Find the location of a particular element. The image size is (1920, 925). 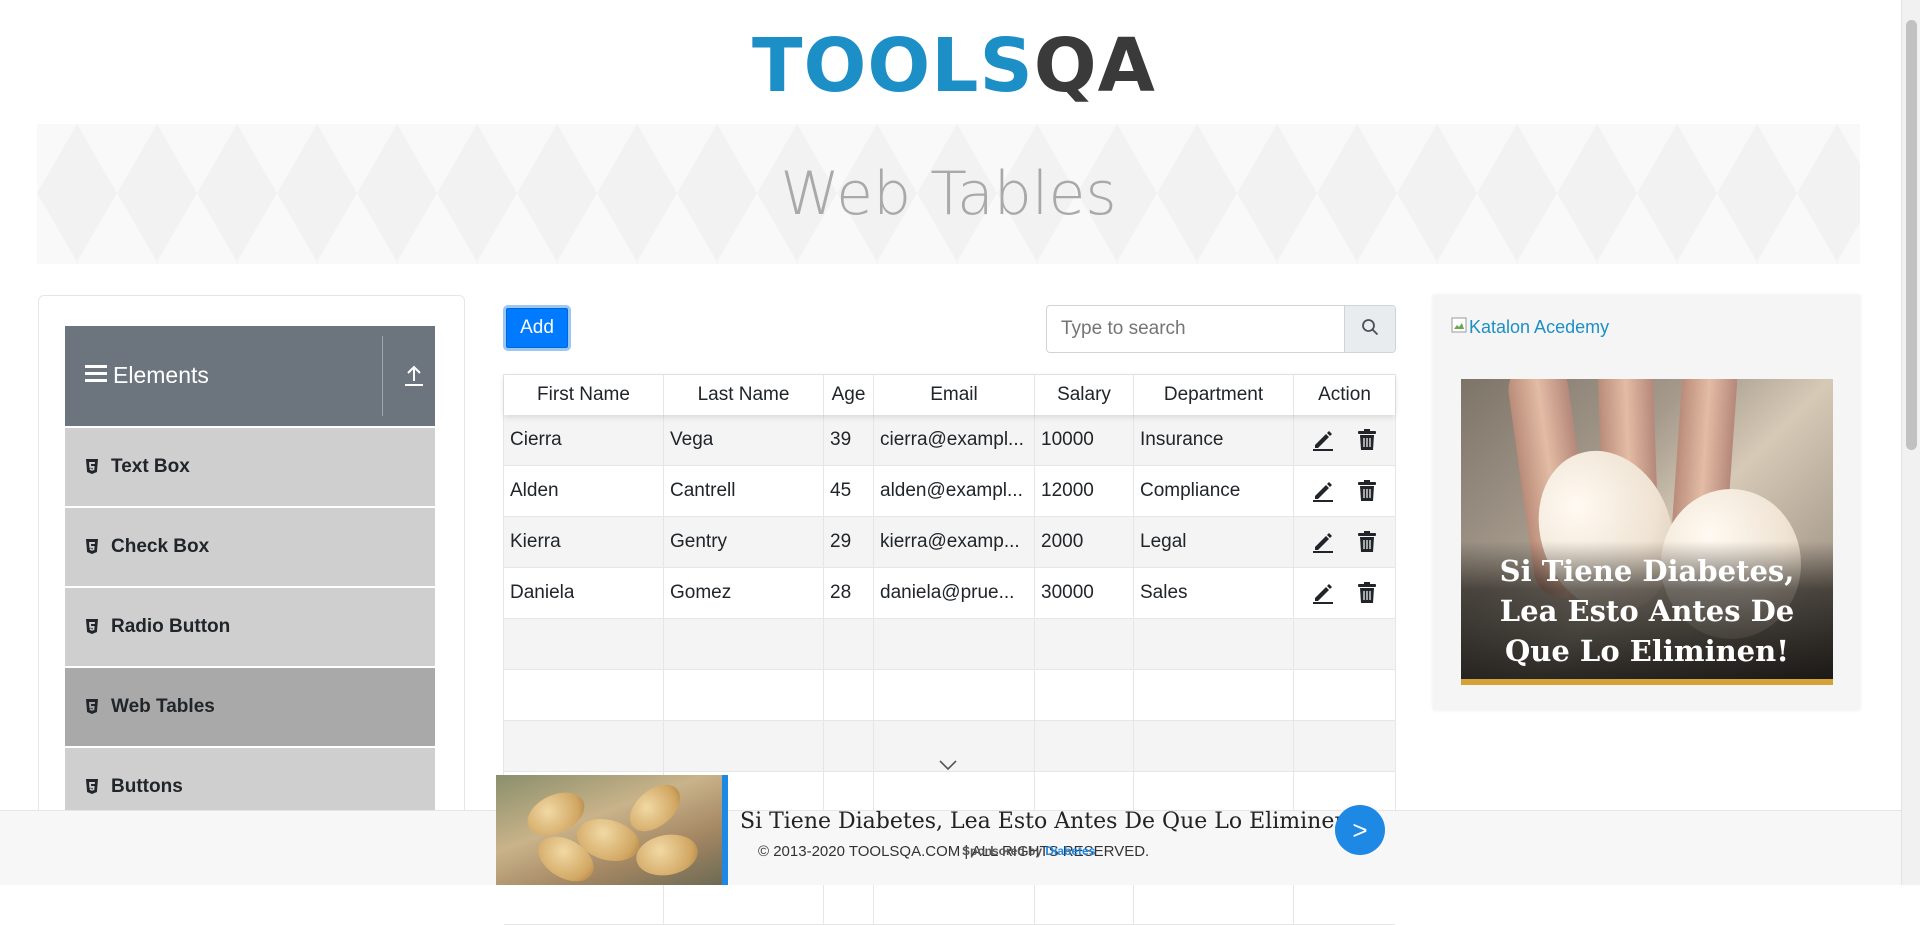

cell-text: 28 is located at coordinates (841, 592).